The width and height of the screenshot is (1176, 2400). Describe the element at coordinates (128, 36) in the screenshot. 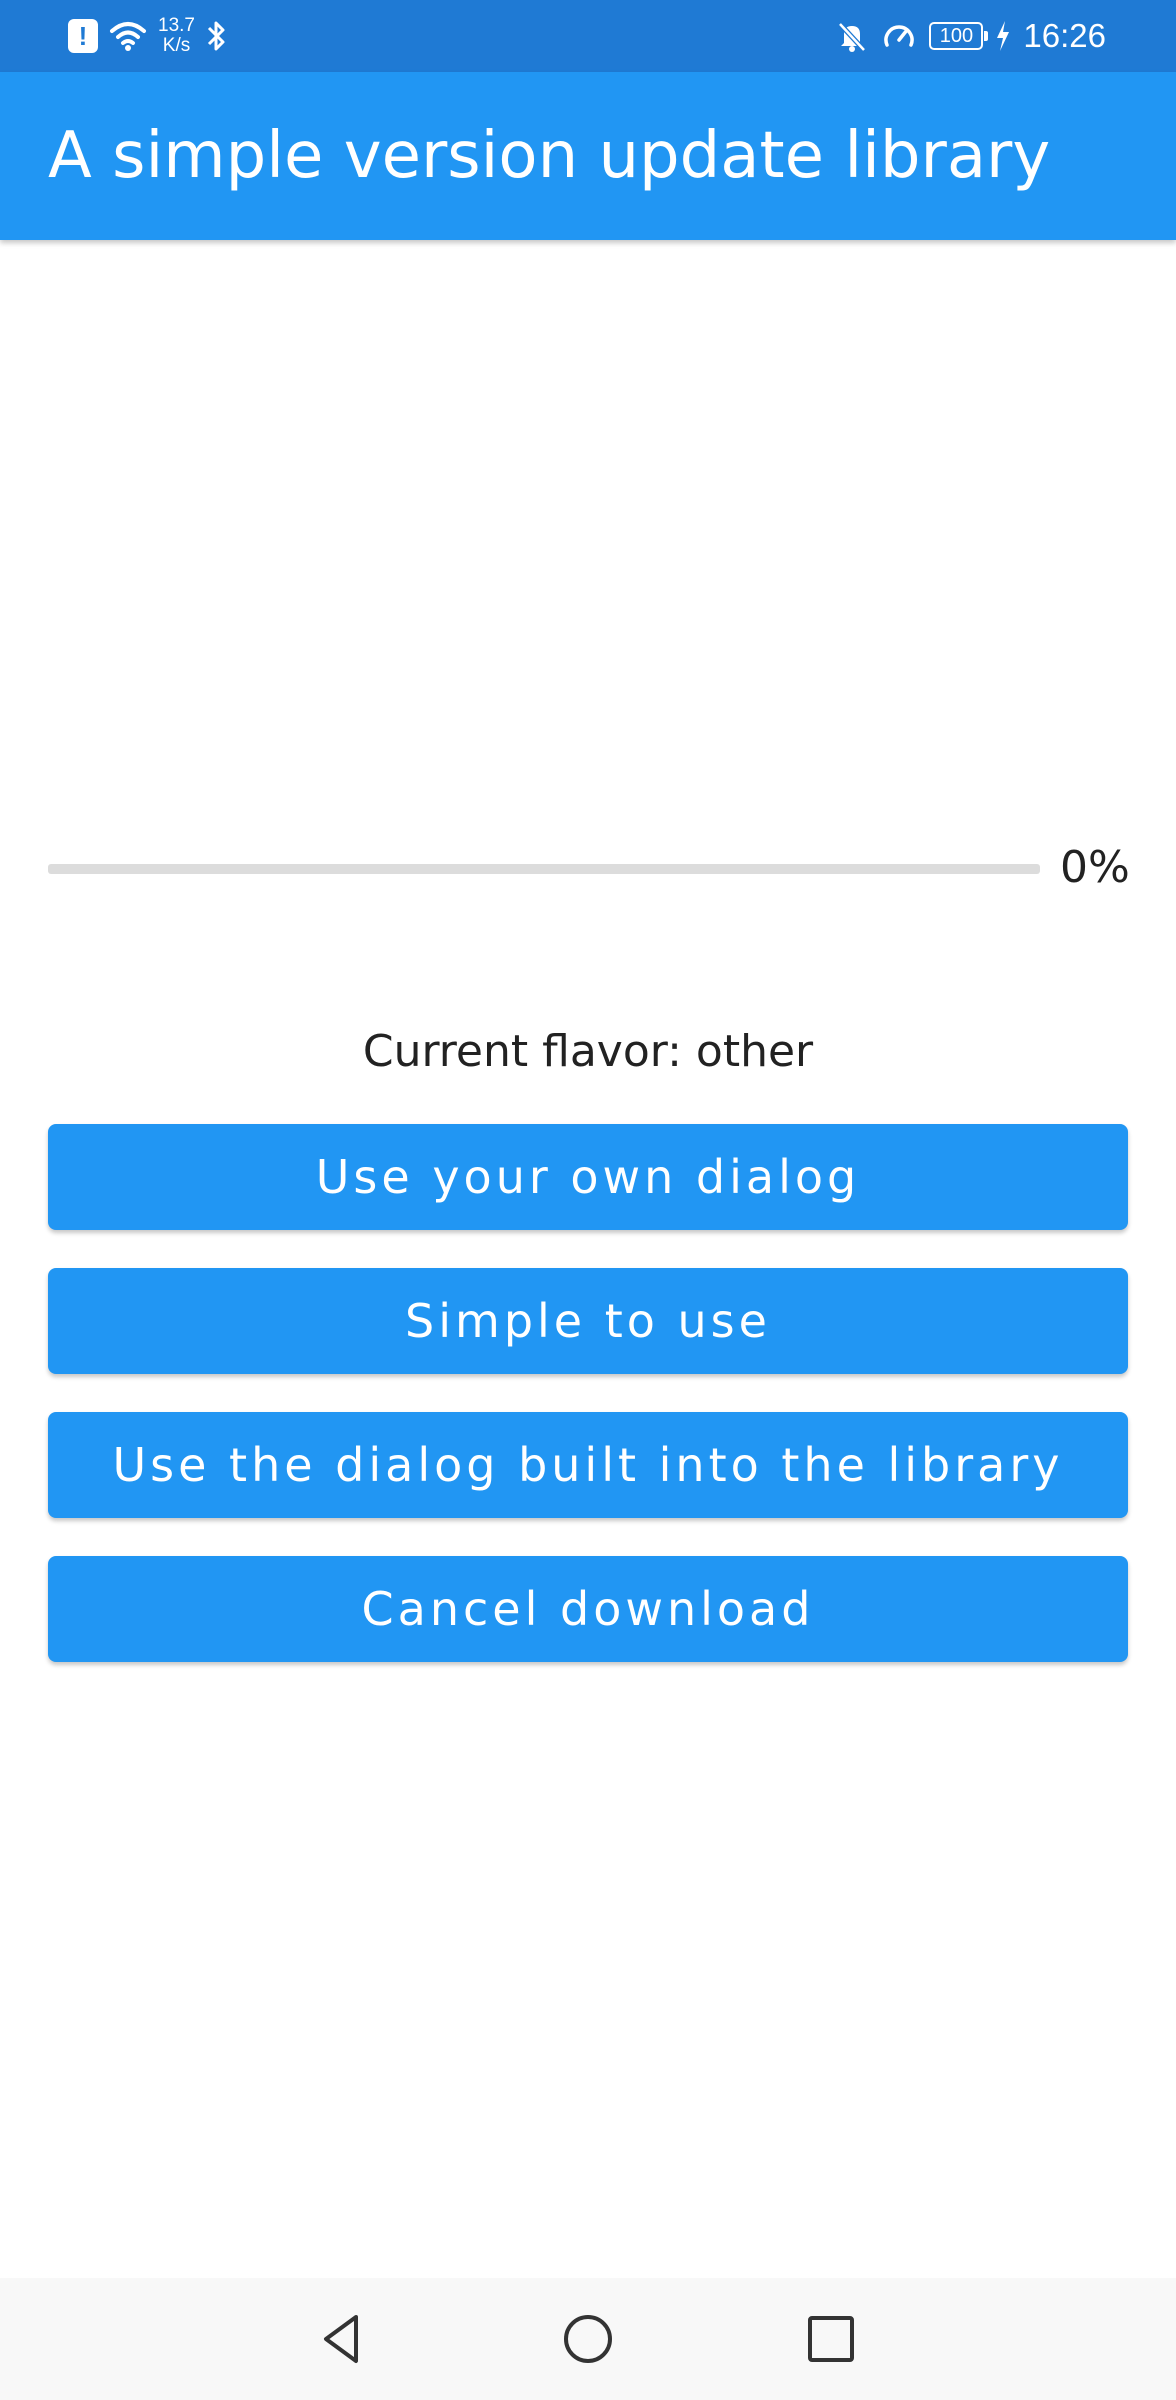

I see `wifi-icon` at that location.